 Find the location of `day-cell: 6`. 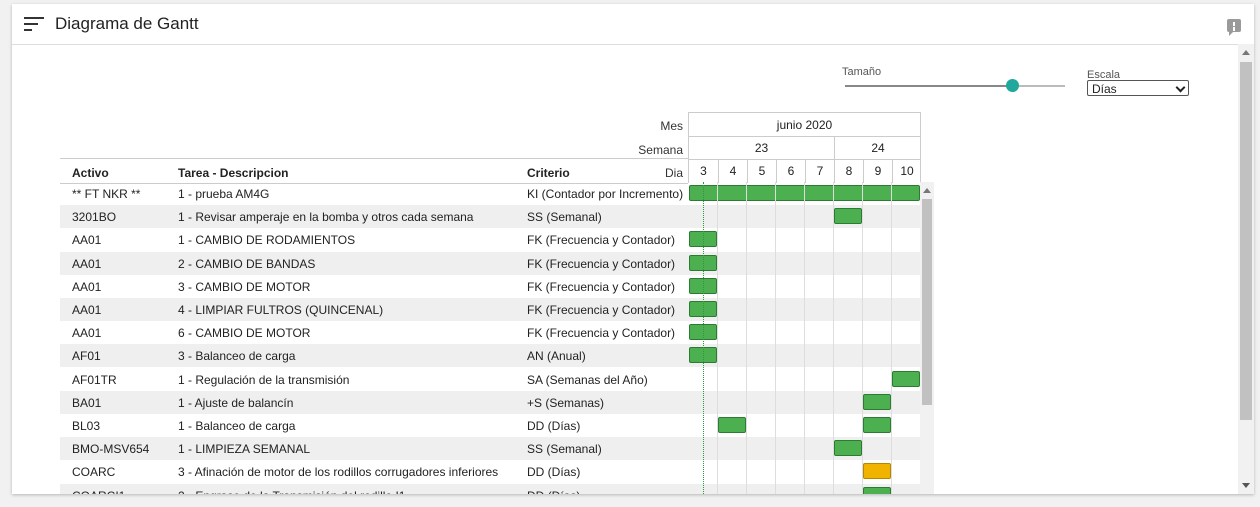

day-cell: 6 is located at coordinates (790, 171).